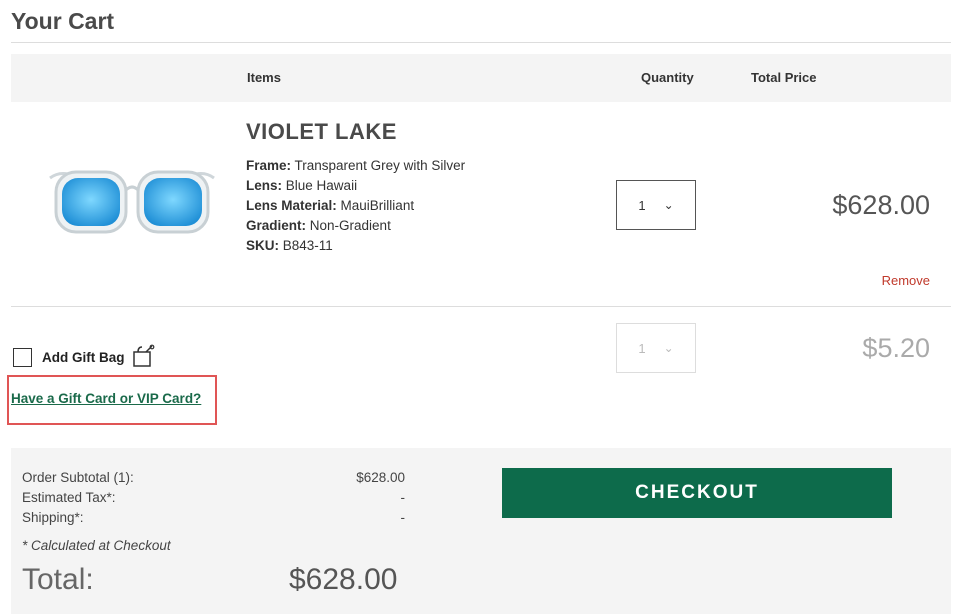  What do you see at coordinates (213, 517) in the screenshot?
I see `shipping-row: Shipping*: -` at bounding box center [213, 517].